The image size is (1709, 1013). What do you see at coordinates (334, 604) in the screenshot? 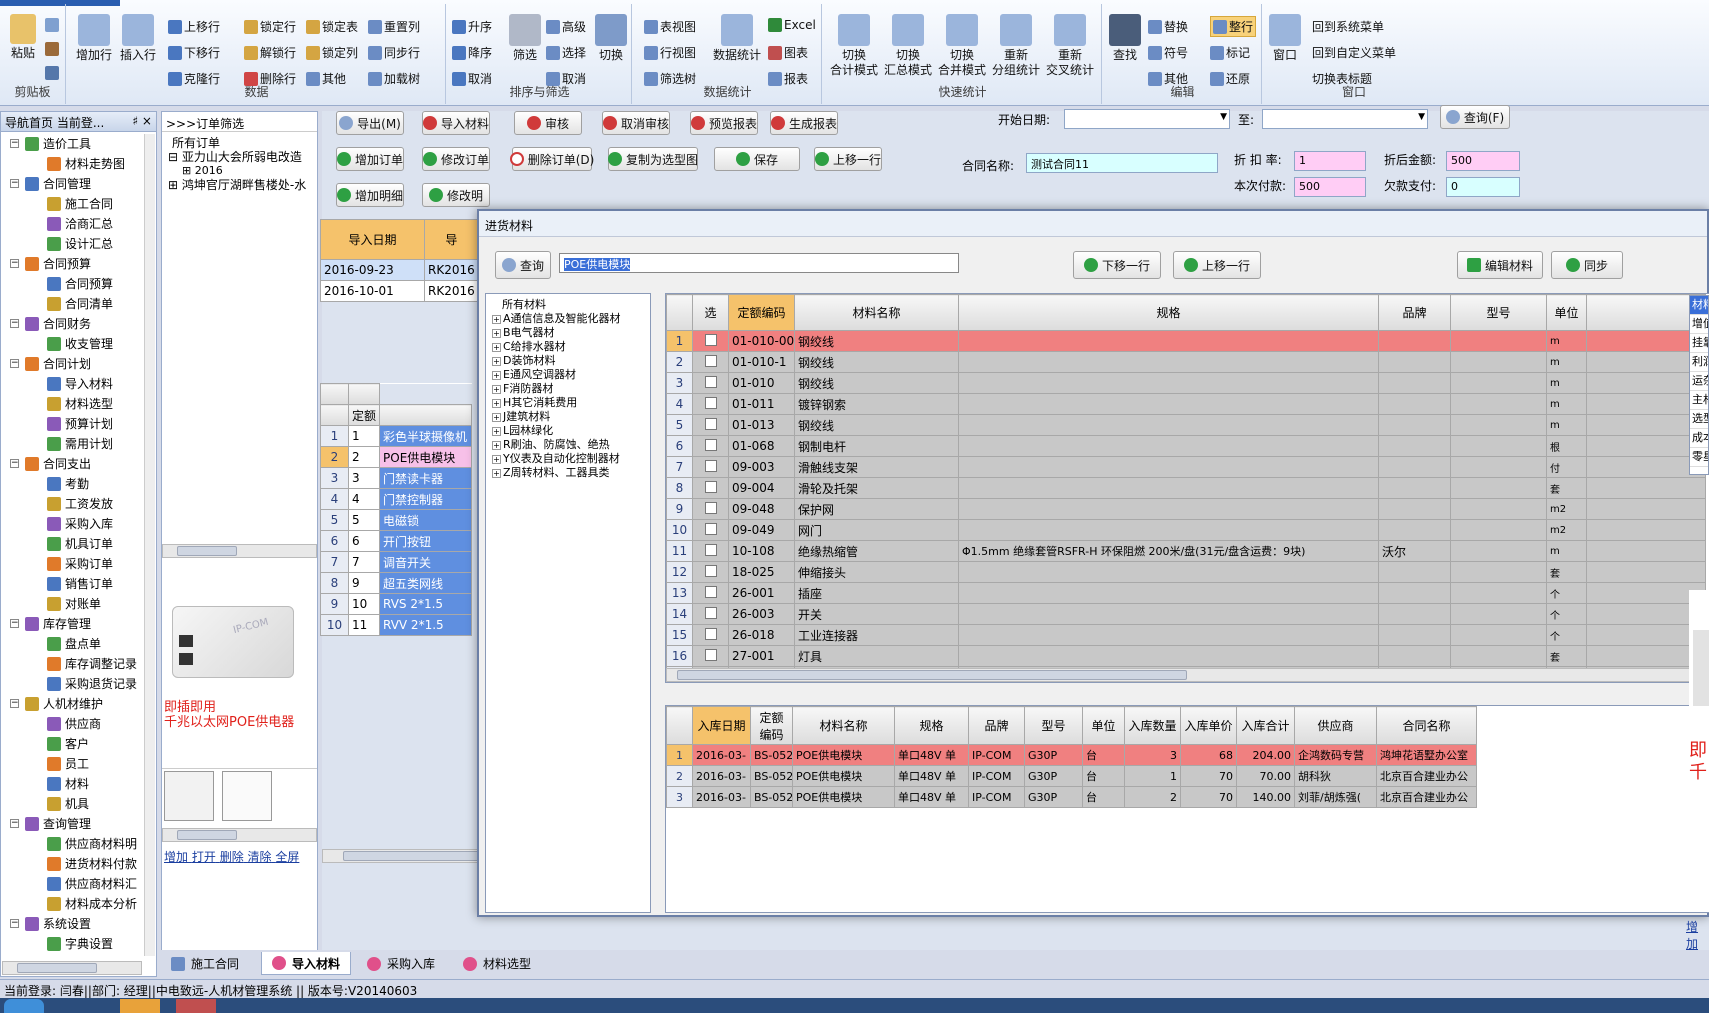
I see `table-cell: 9` at bounding box center [334, 604].